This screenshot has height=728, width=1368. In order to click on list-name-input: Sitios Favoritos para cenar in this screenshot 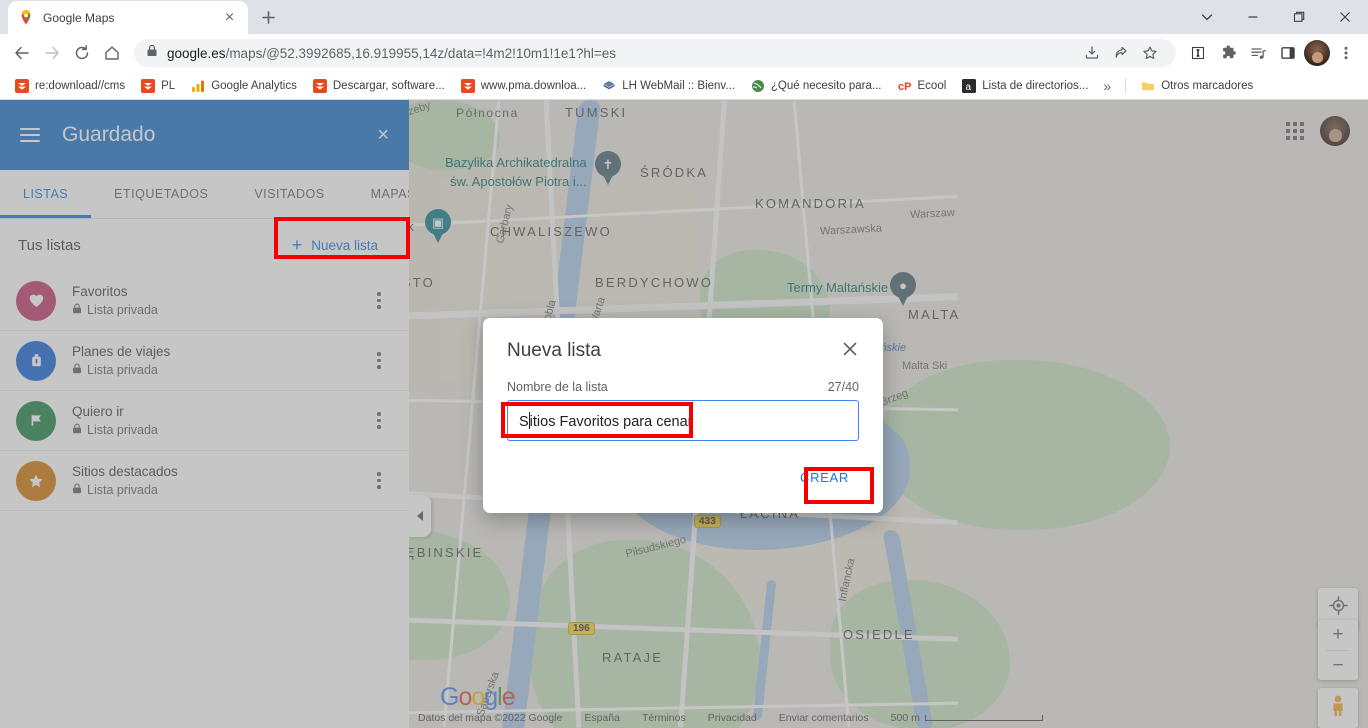, I will do `click(683, 420)`.